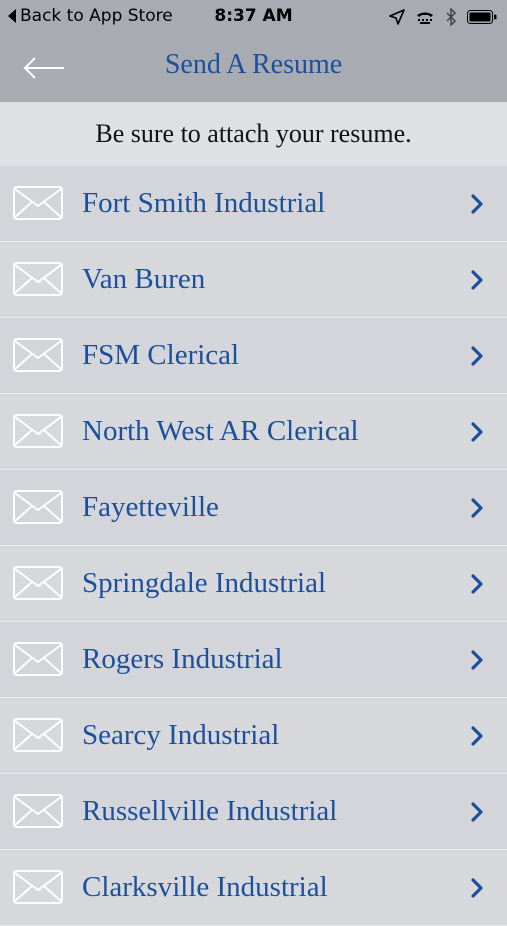 Image resolution: width=507 pixels, height=926 pixels. I want to click on list-item: Fayetteville, so click(253, 508).